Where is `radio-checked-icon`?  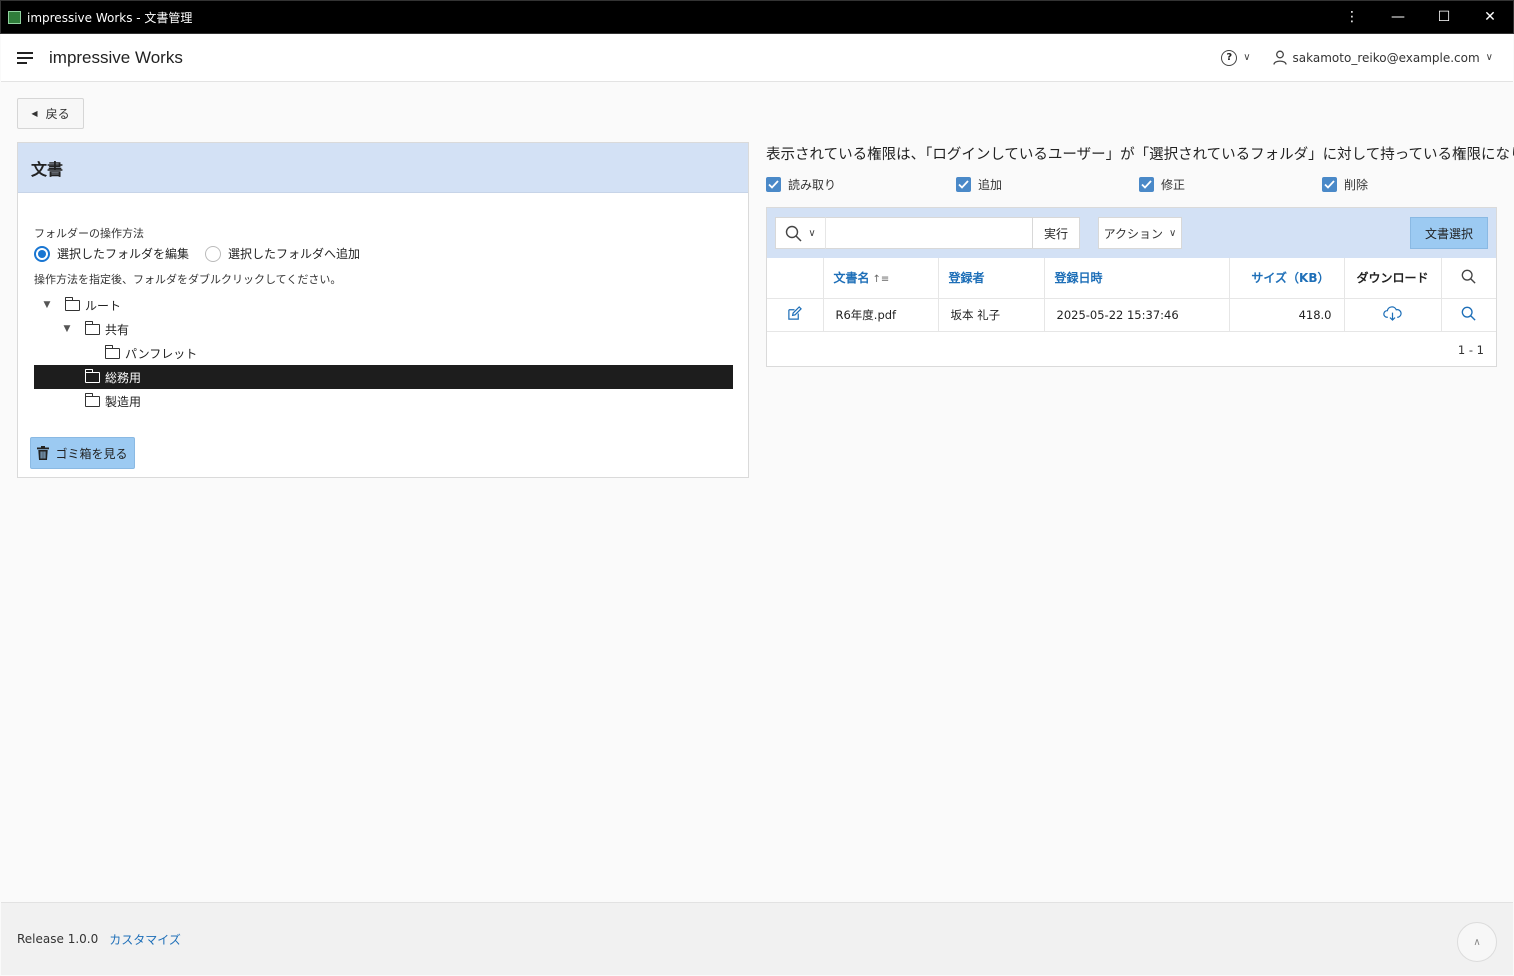 radio-checked-icon is located at coordinates (42, 253).